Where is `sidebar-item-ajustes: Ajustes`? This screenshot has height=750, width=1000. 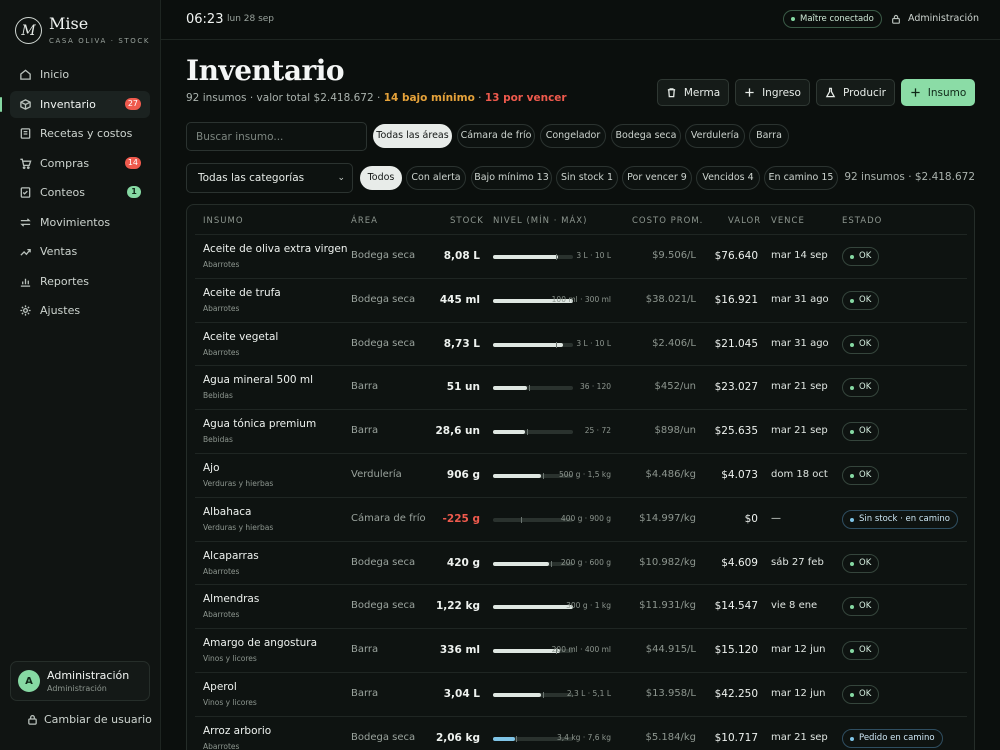 sidebar-item-ajustes: Ajustes is located at coordinates (80, 310).